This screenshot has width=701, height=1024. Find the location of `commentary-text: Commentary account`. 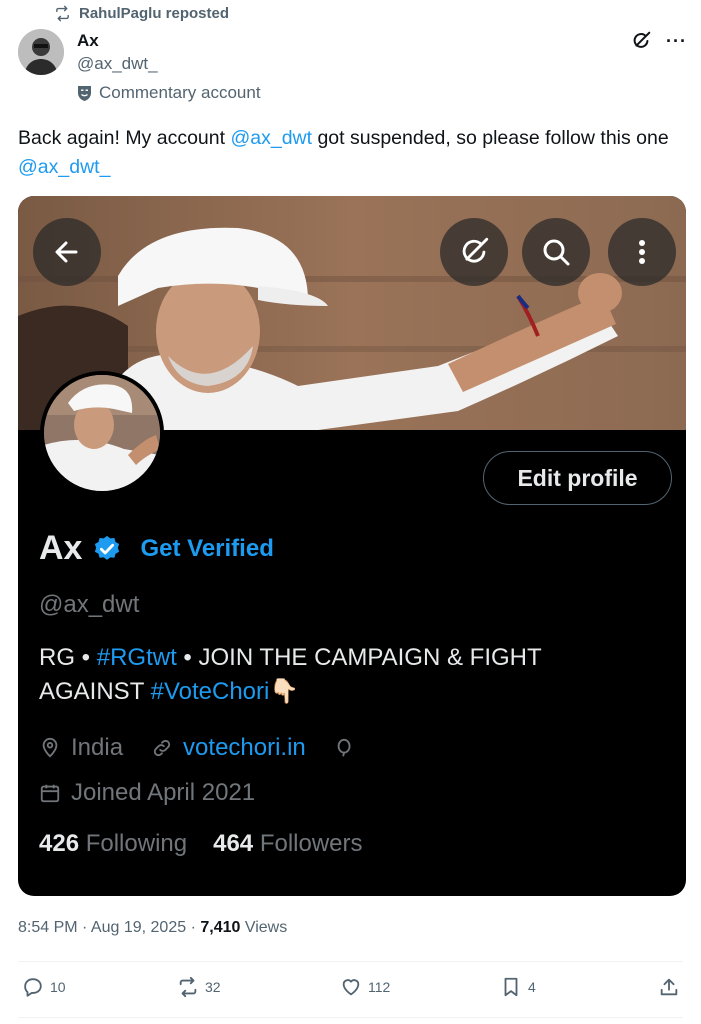

commentary-text: Commentary account is located at coordinates (180, 92).